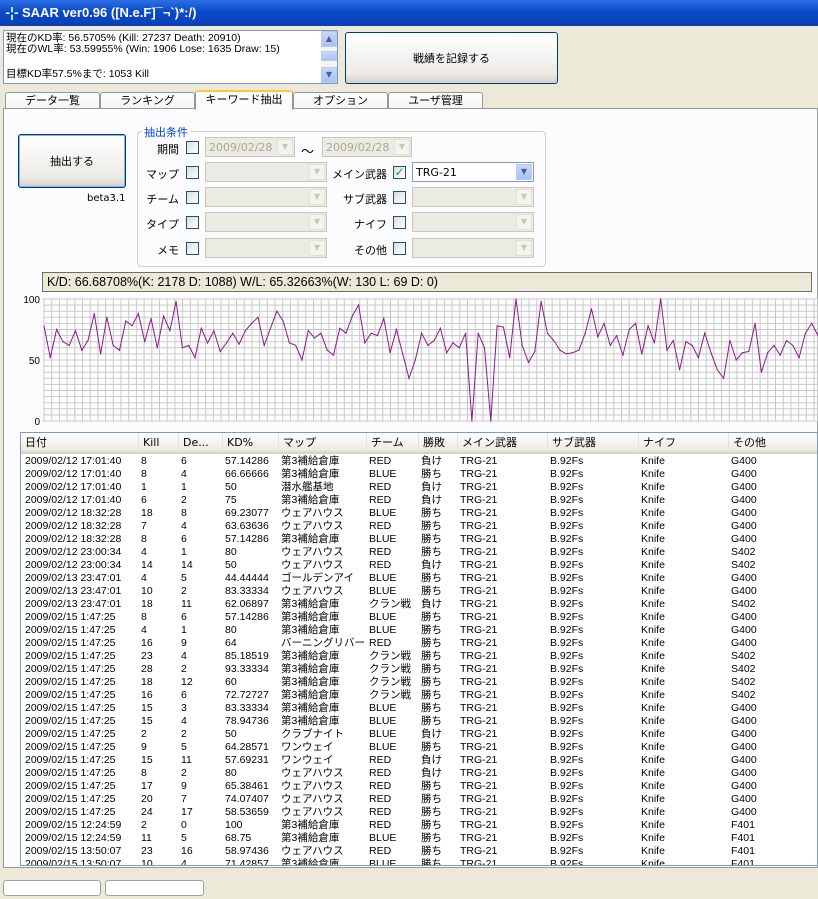  What do you see at coordinates (409, 13) in the screenshot?
I see `title-bar: -¦- SAAR ver0.96 ([N.e.F]¯¬`)*:/)` at bounding box center [409, 13].